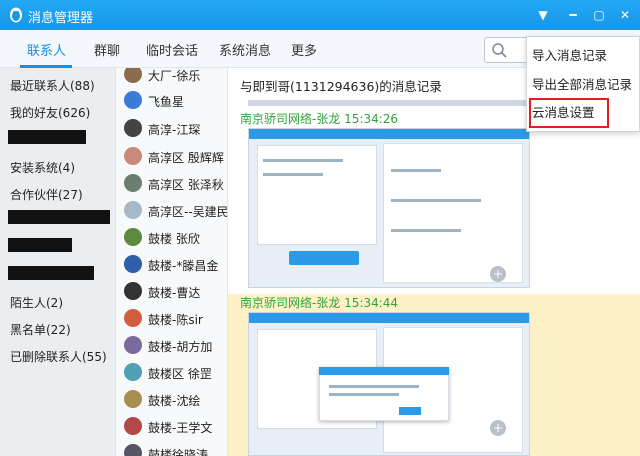 The height and width of the screenshot is (456, 640). Describe the element at coordinates (42, 167) in the screenshot. I see `group-install-system: 安装系统(4)` at that location.